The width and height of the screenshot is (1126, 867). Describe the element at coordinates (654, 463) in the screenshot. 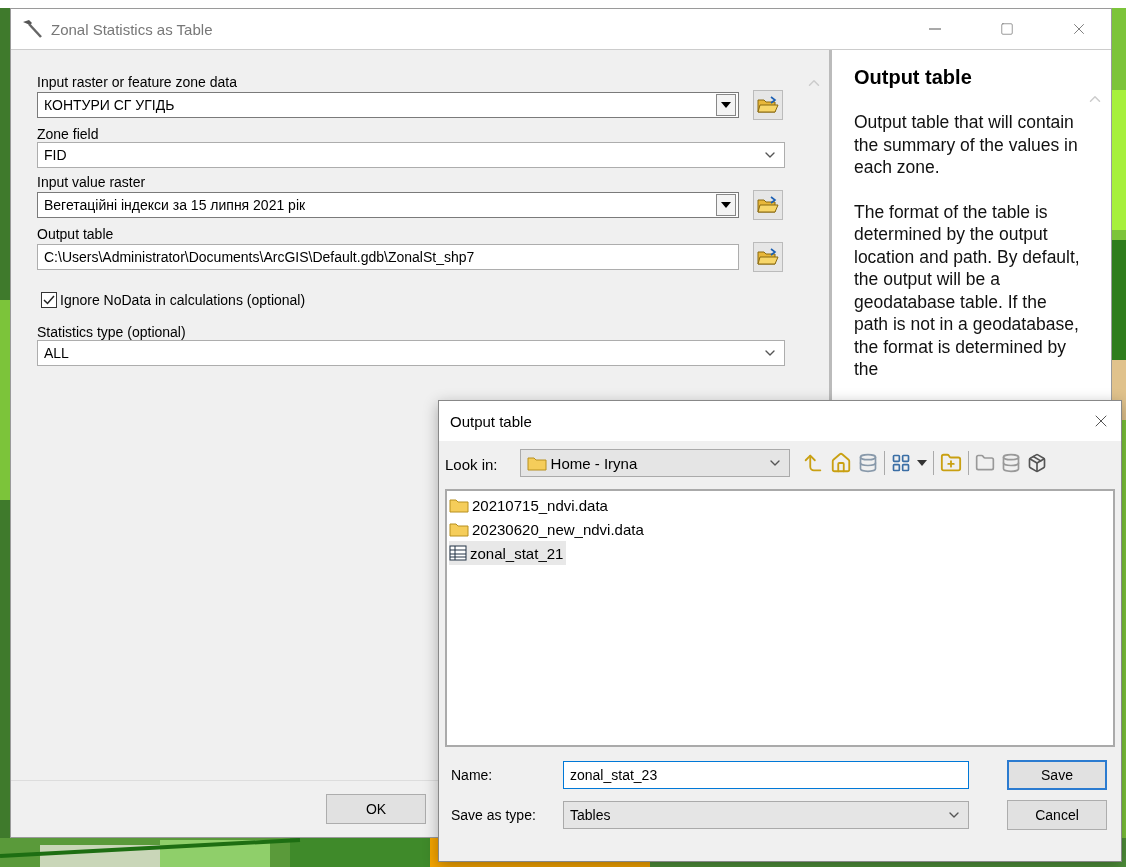

I see `look-in-dropdown: Home - Iryna` at that location.